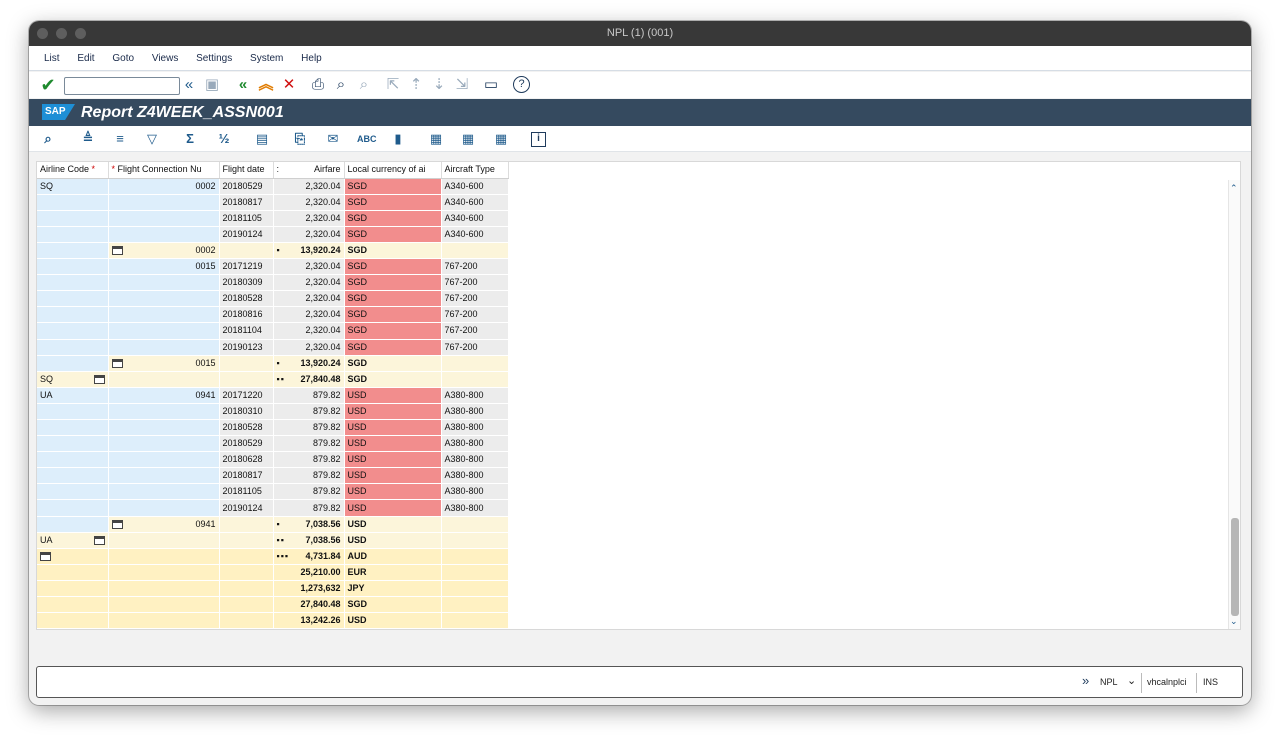 The width and height of the screenshot is (1280, 741). Describe the element at coordinates (52, 58) in the screenshot. I see `menu-list: List` at that location.